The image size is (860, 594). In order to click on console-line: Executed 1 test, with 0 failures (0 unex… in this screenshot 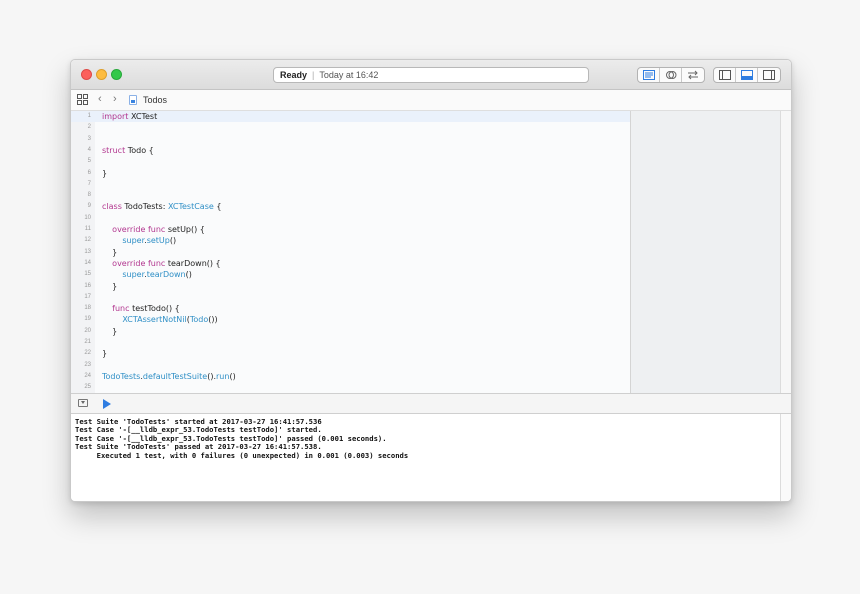, I will do `click(242, 455)`.